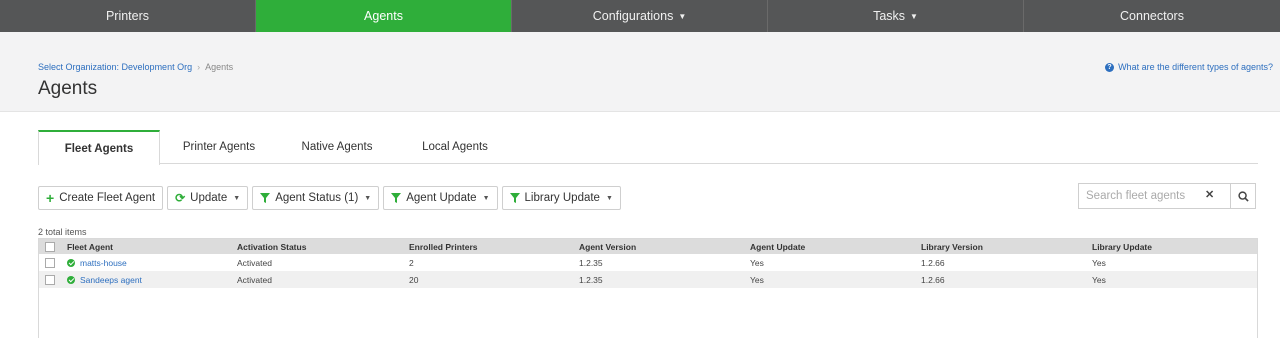 Image resolution: width=1280 pixels, height=358 pixels. I want to click on page-title: Agents, so click(68, 88).